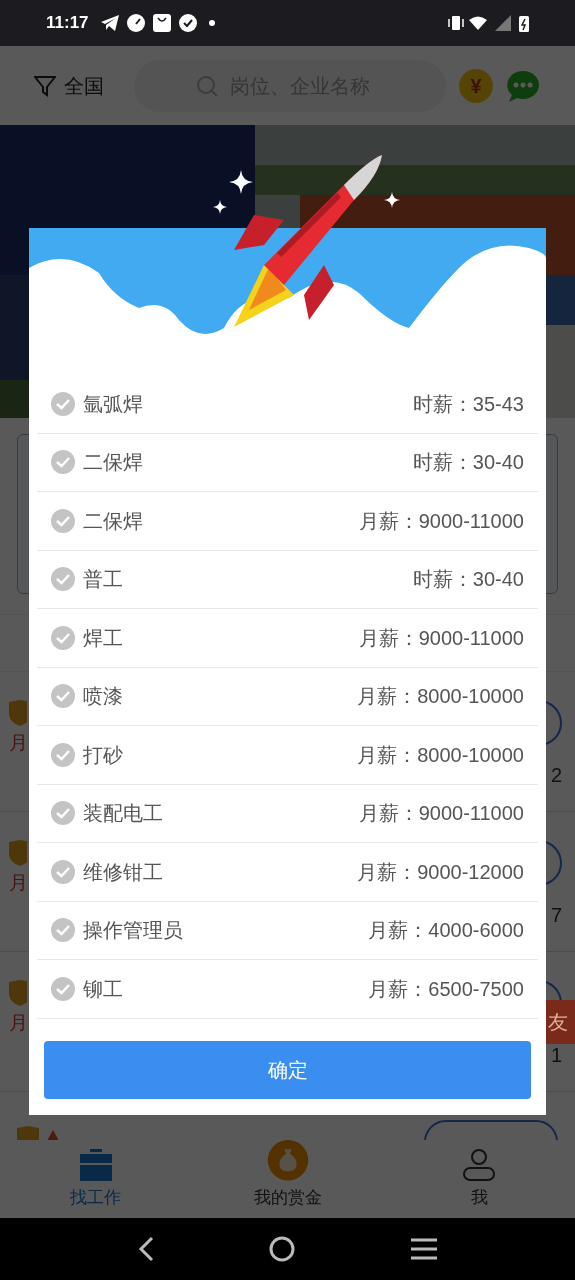 The width and height of the screenshot is (575, 1280). What do you see at coordinates (503, 23) in the screenshot?
I see `signal-icon` at bounding box center [503, 23].